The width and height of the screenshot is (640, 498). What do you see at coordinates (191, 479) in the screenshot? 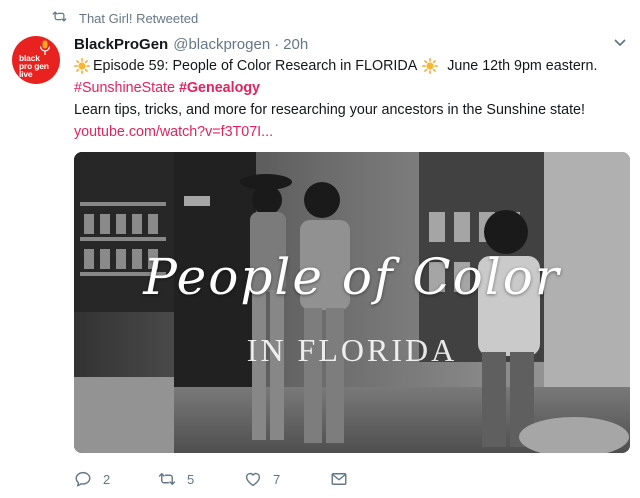
I see `retweet-count: 5` at bounding box center [191, 479].